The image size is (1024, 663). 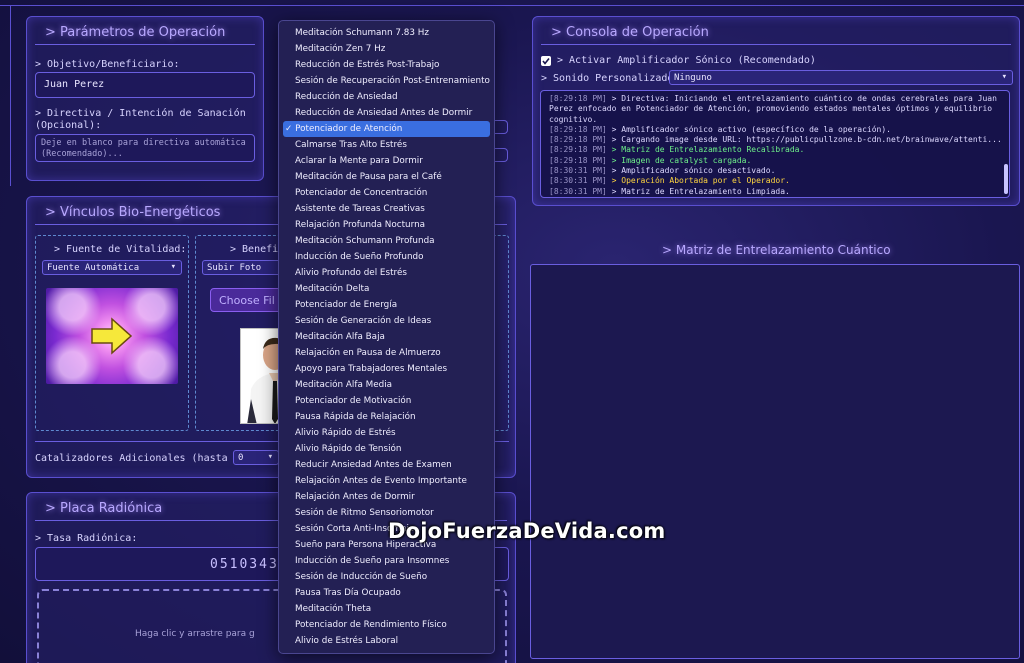 I want to click on dropdown-option-label: Apoyo para Trabajadores Mentales, so click(x=371, y=369).